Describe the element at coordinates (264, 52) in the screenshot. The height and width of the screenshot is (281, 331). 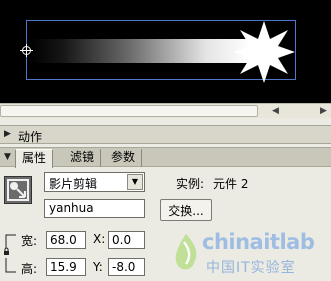
I see `star-burst-shape` at that location.